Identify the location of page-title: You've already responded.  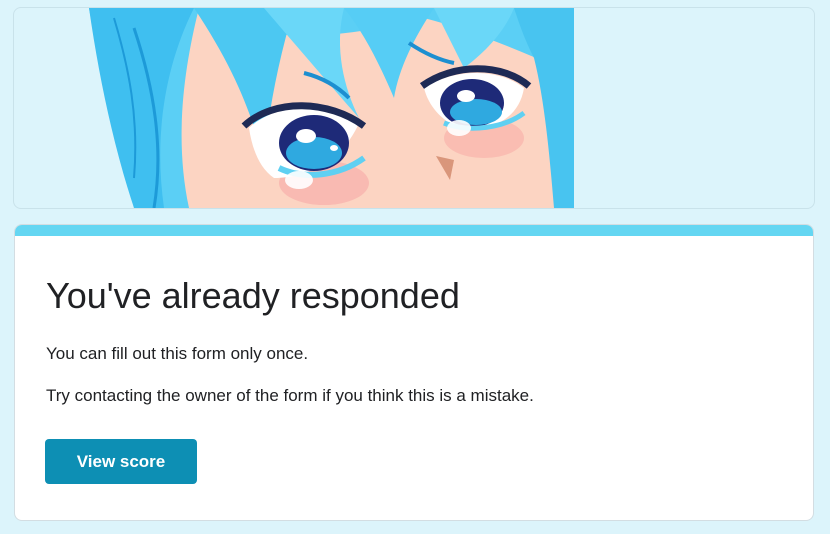
(253, 295).